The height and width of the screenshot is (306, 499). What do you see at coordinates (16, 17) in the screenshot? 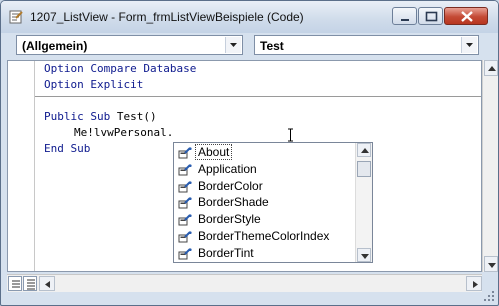
I see `module-icon` at bounding box center [16, 17].